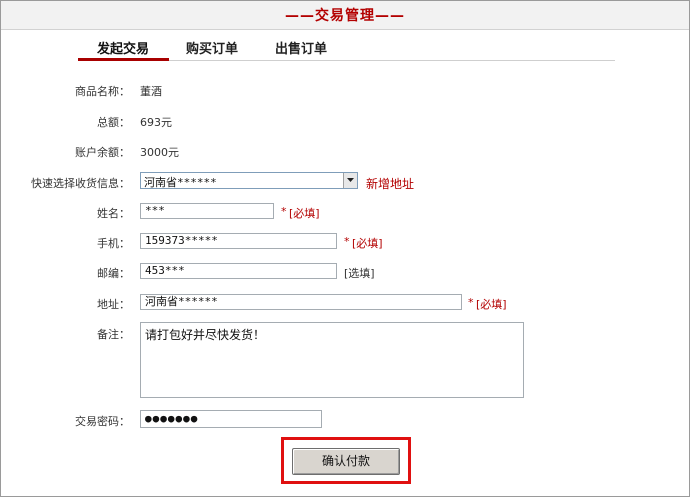 Image resolution: width=690 pixels, height=497 pixels. What do you see at coordinates (284, 211) in the screenshot?
I see `name-required-mark: *` at bounding box center [284, 211].